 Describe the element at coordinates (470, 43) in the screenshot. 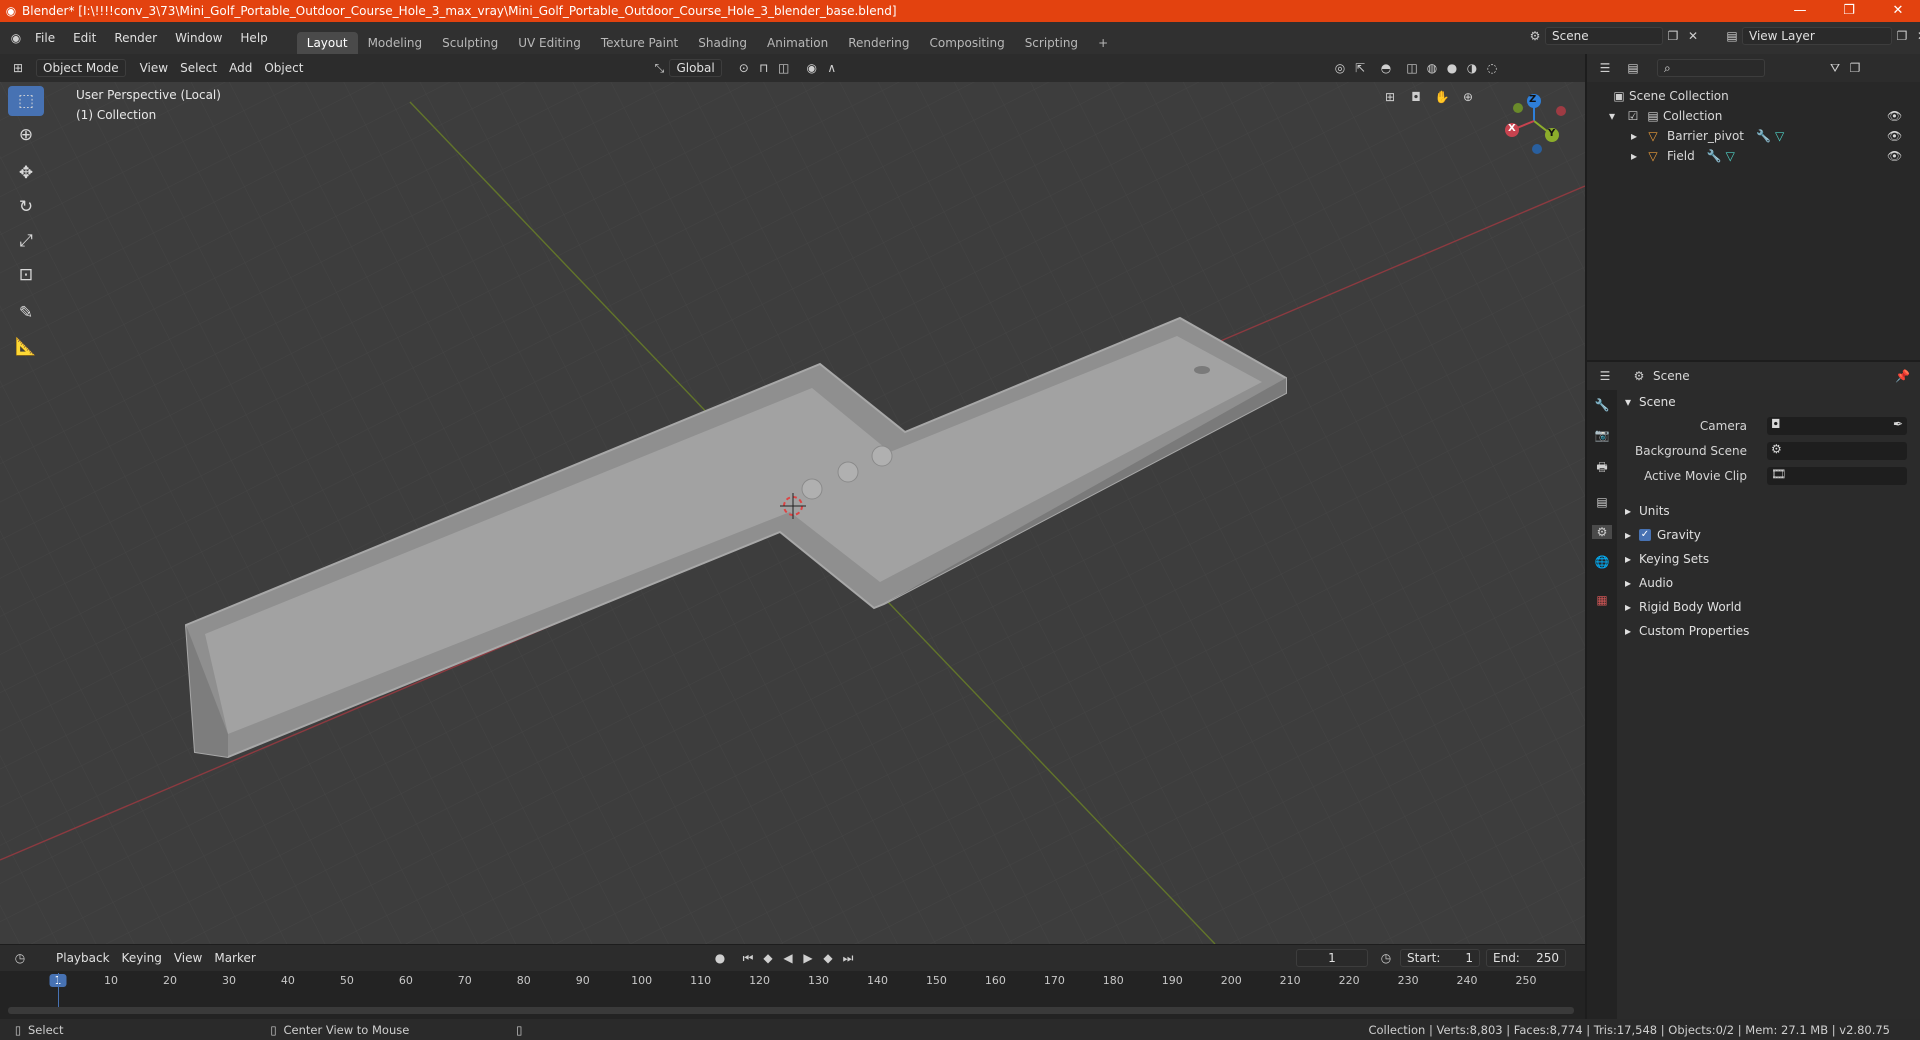

I see `tab-sculpting: Sculpting` at that location.